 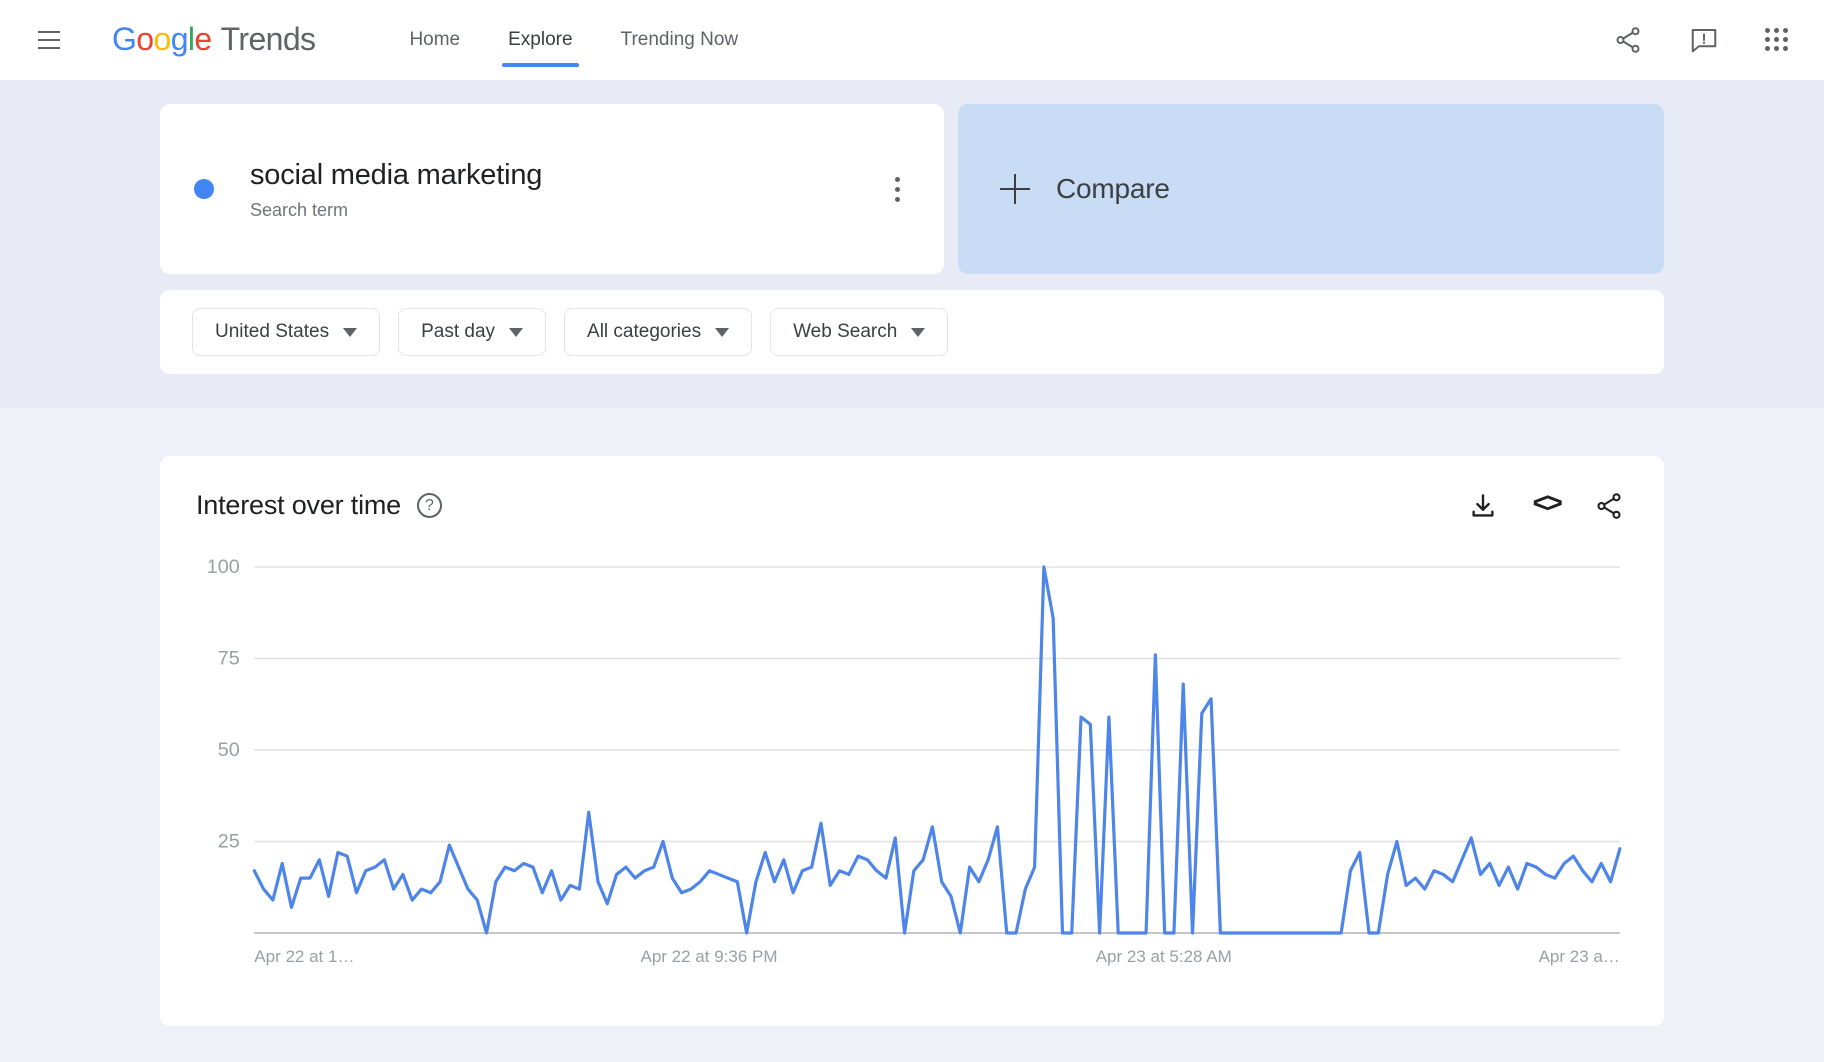 I want to click on logo-letter-o1: o, so click(x=145, y=39).